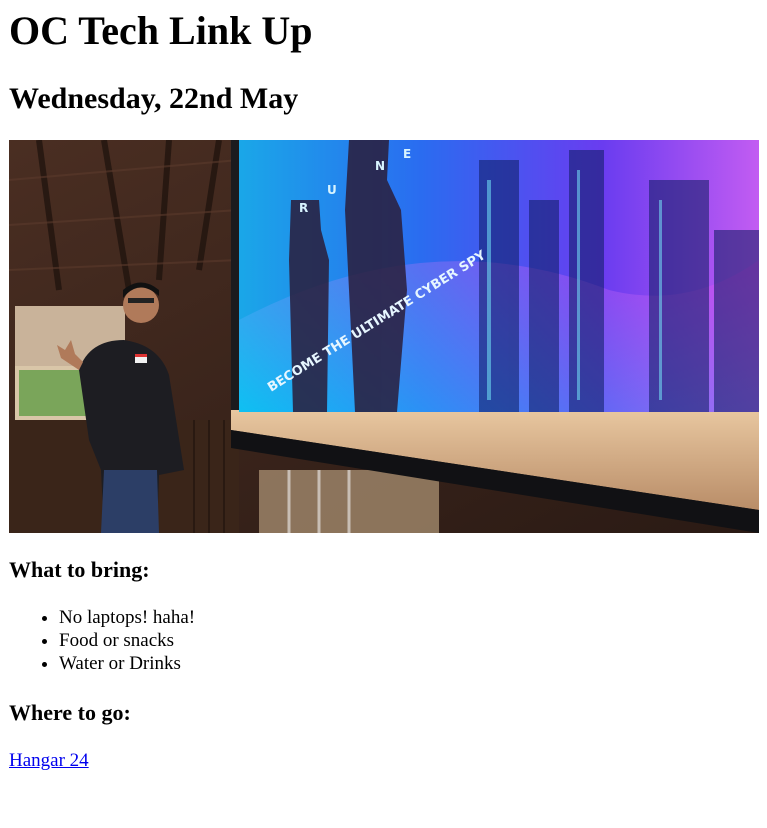 This screenshot has width=767, height=828. Describe the element at coordinates (79, 569) in the screenshot. I see `bring-heading: What to bring:` at that location.